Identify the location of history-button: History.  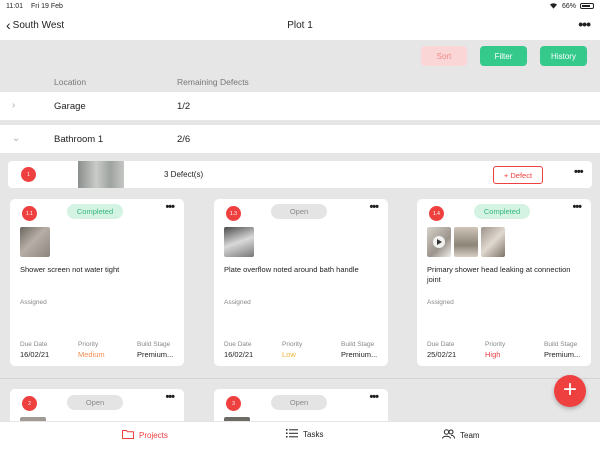
(563, 56).